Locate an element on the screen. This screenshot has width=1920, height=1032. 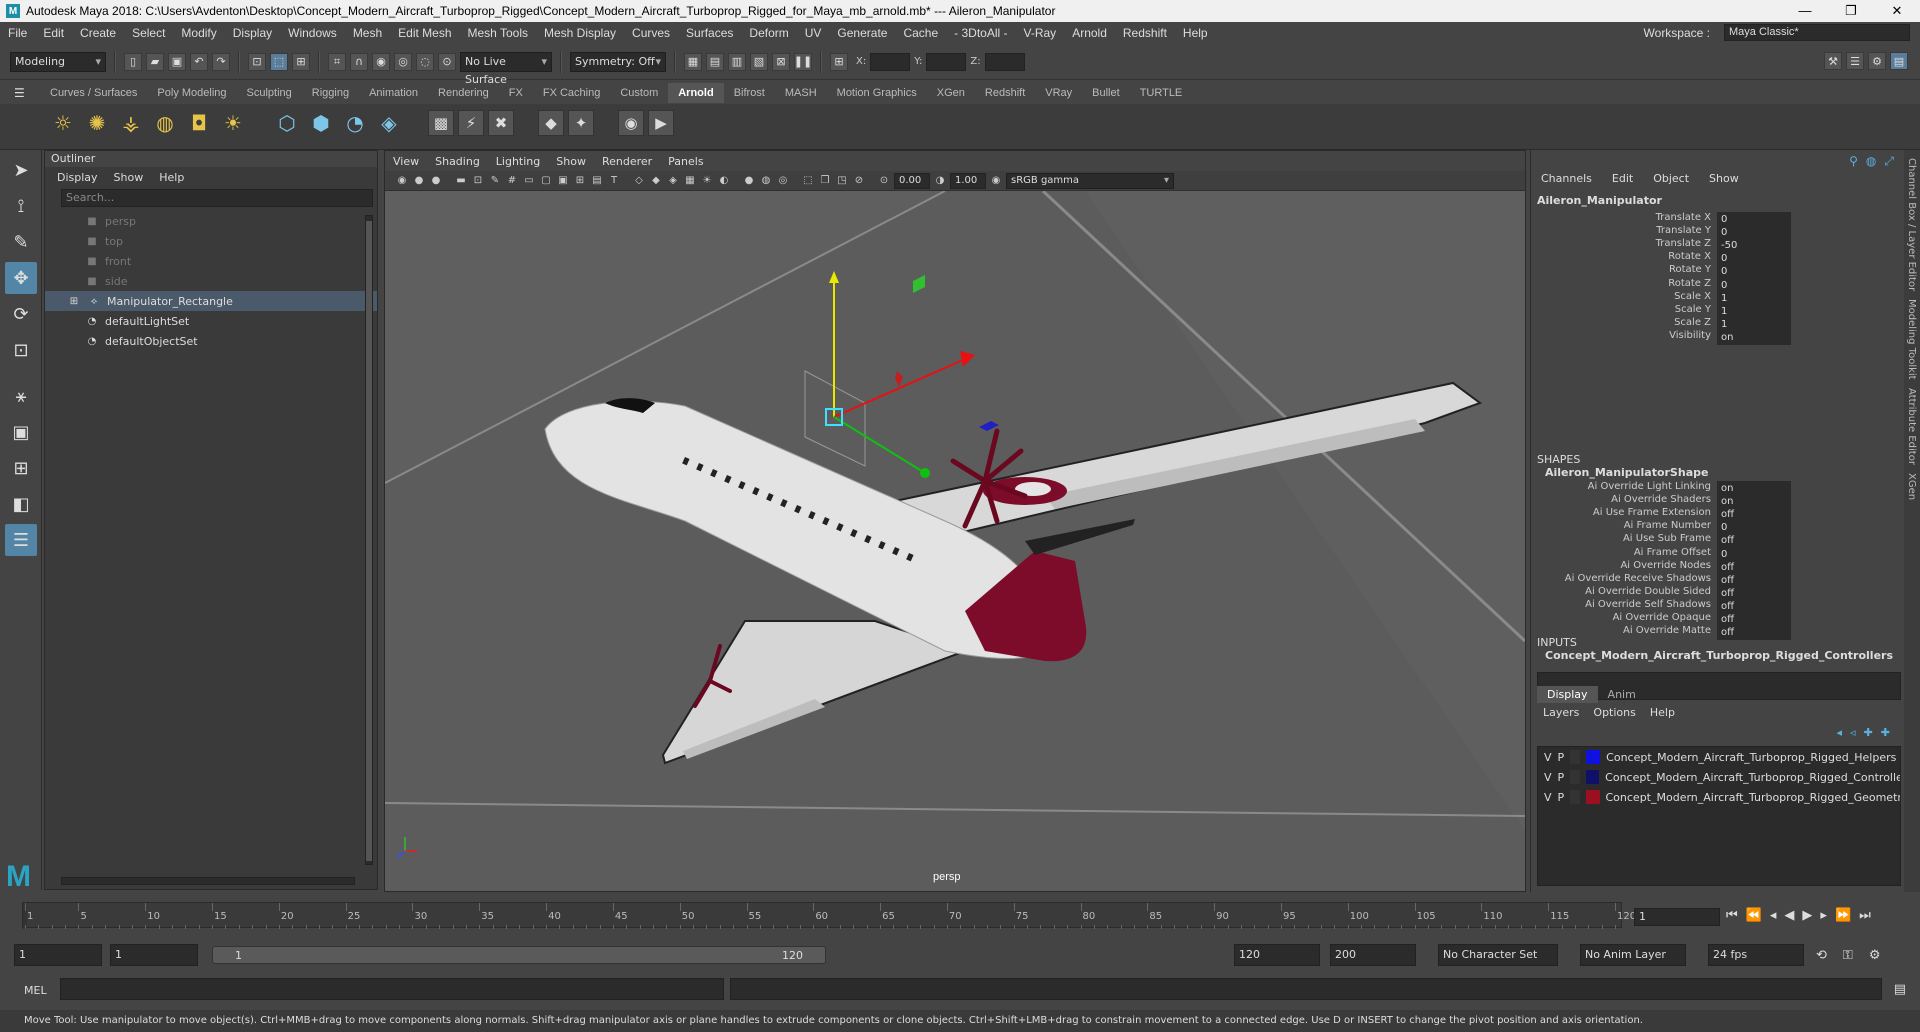
field-chart-icon: ⊞ is located at coordinates (580, 181).